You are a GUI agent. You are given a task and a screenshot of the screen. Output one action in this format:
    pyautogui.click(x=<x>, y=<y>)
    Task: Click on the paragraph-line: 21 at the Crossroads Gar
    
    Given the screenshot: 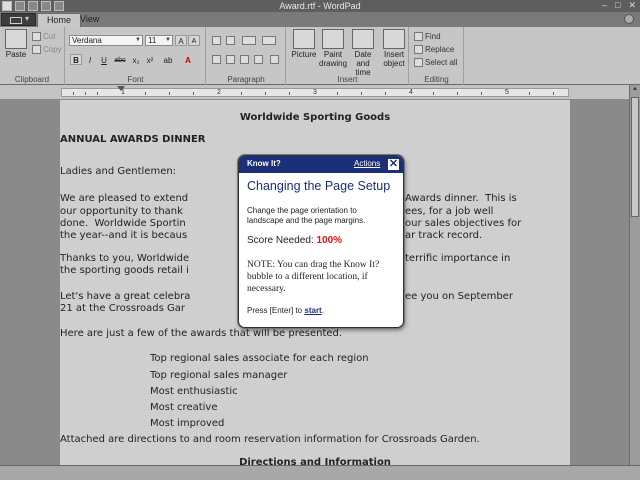 What is the action you would take?
    pyautogui.click(x=122, y=308)
    